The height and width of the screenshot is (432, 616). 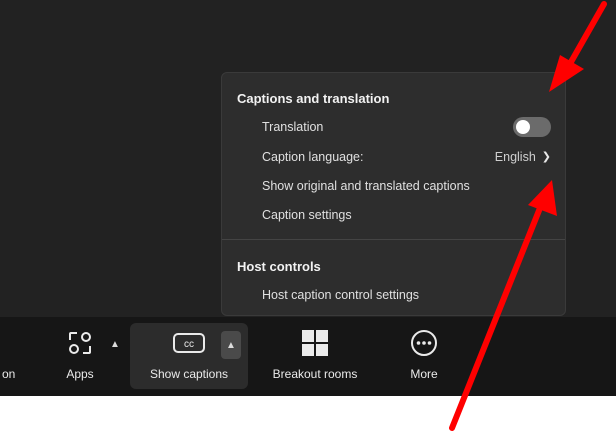 I want to click on menu-item-label: Caption settings, so click(x=307, y=215).